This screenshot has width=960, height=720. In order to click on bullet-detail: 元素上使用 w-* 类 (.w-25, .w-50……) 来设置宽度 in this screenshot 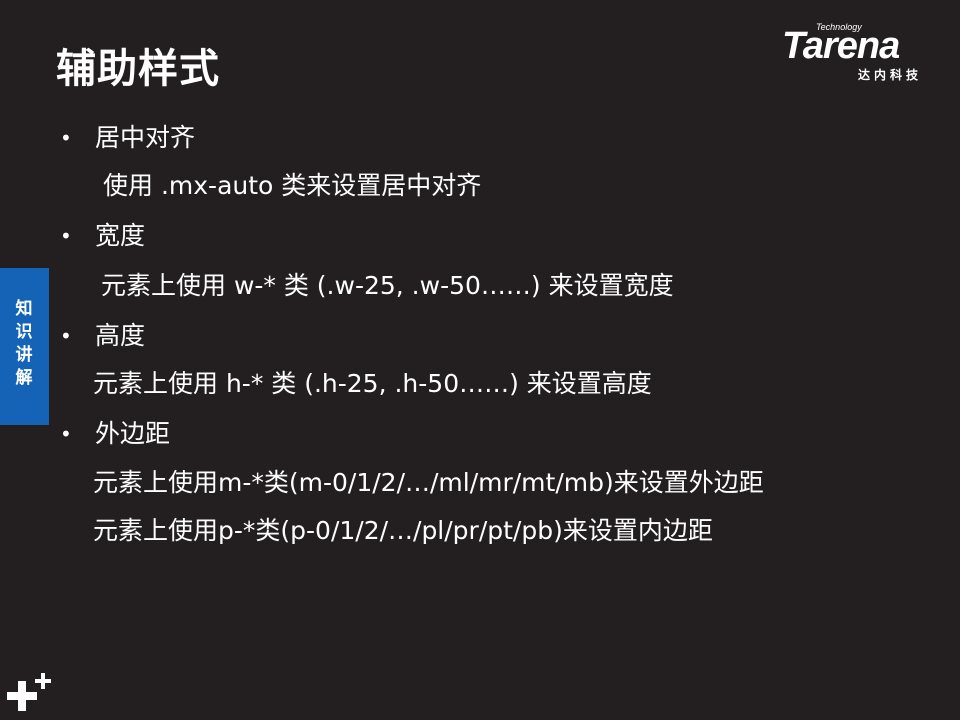, I will do `click(387, 285)`.